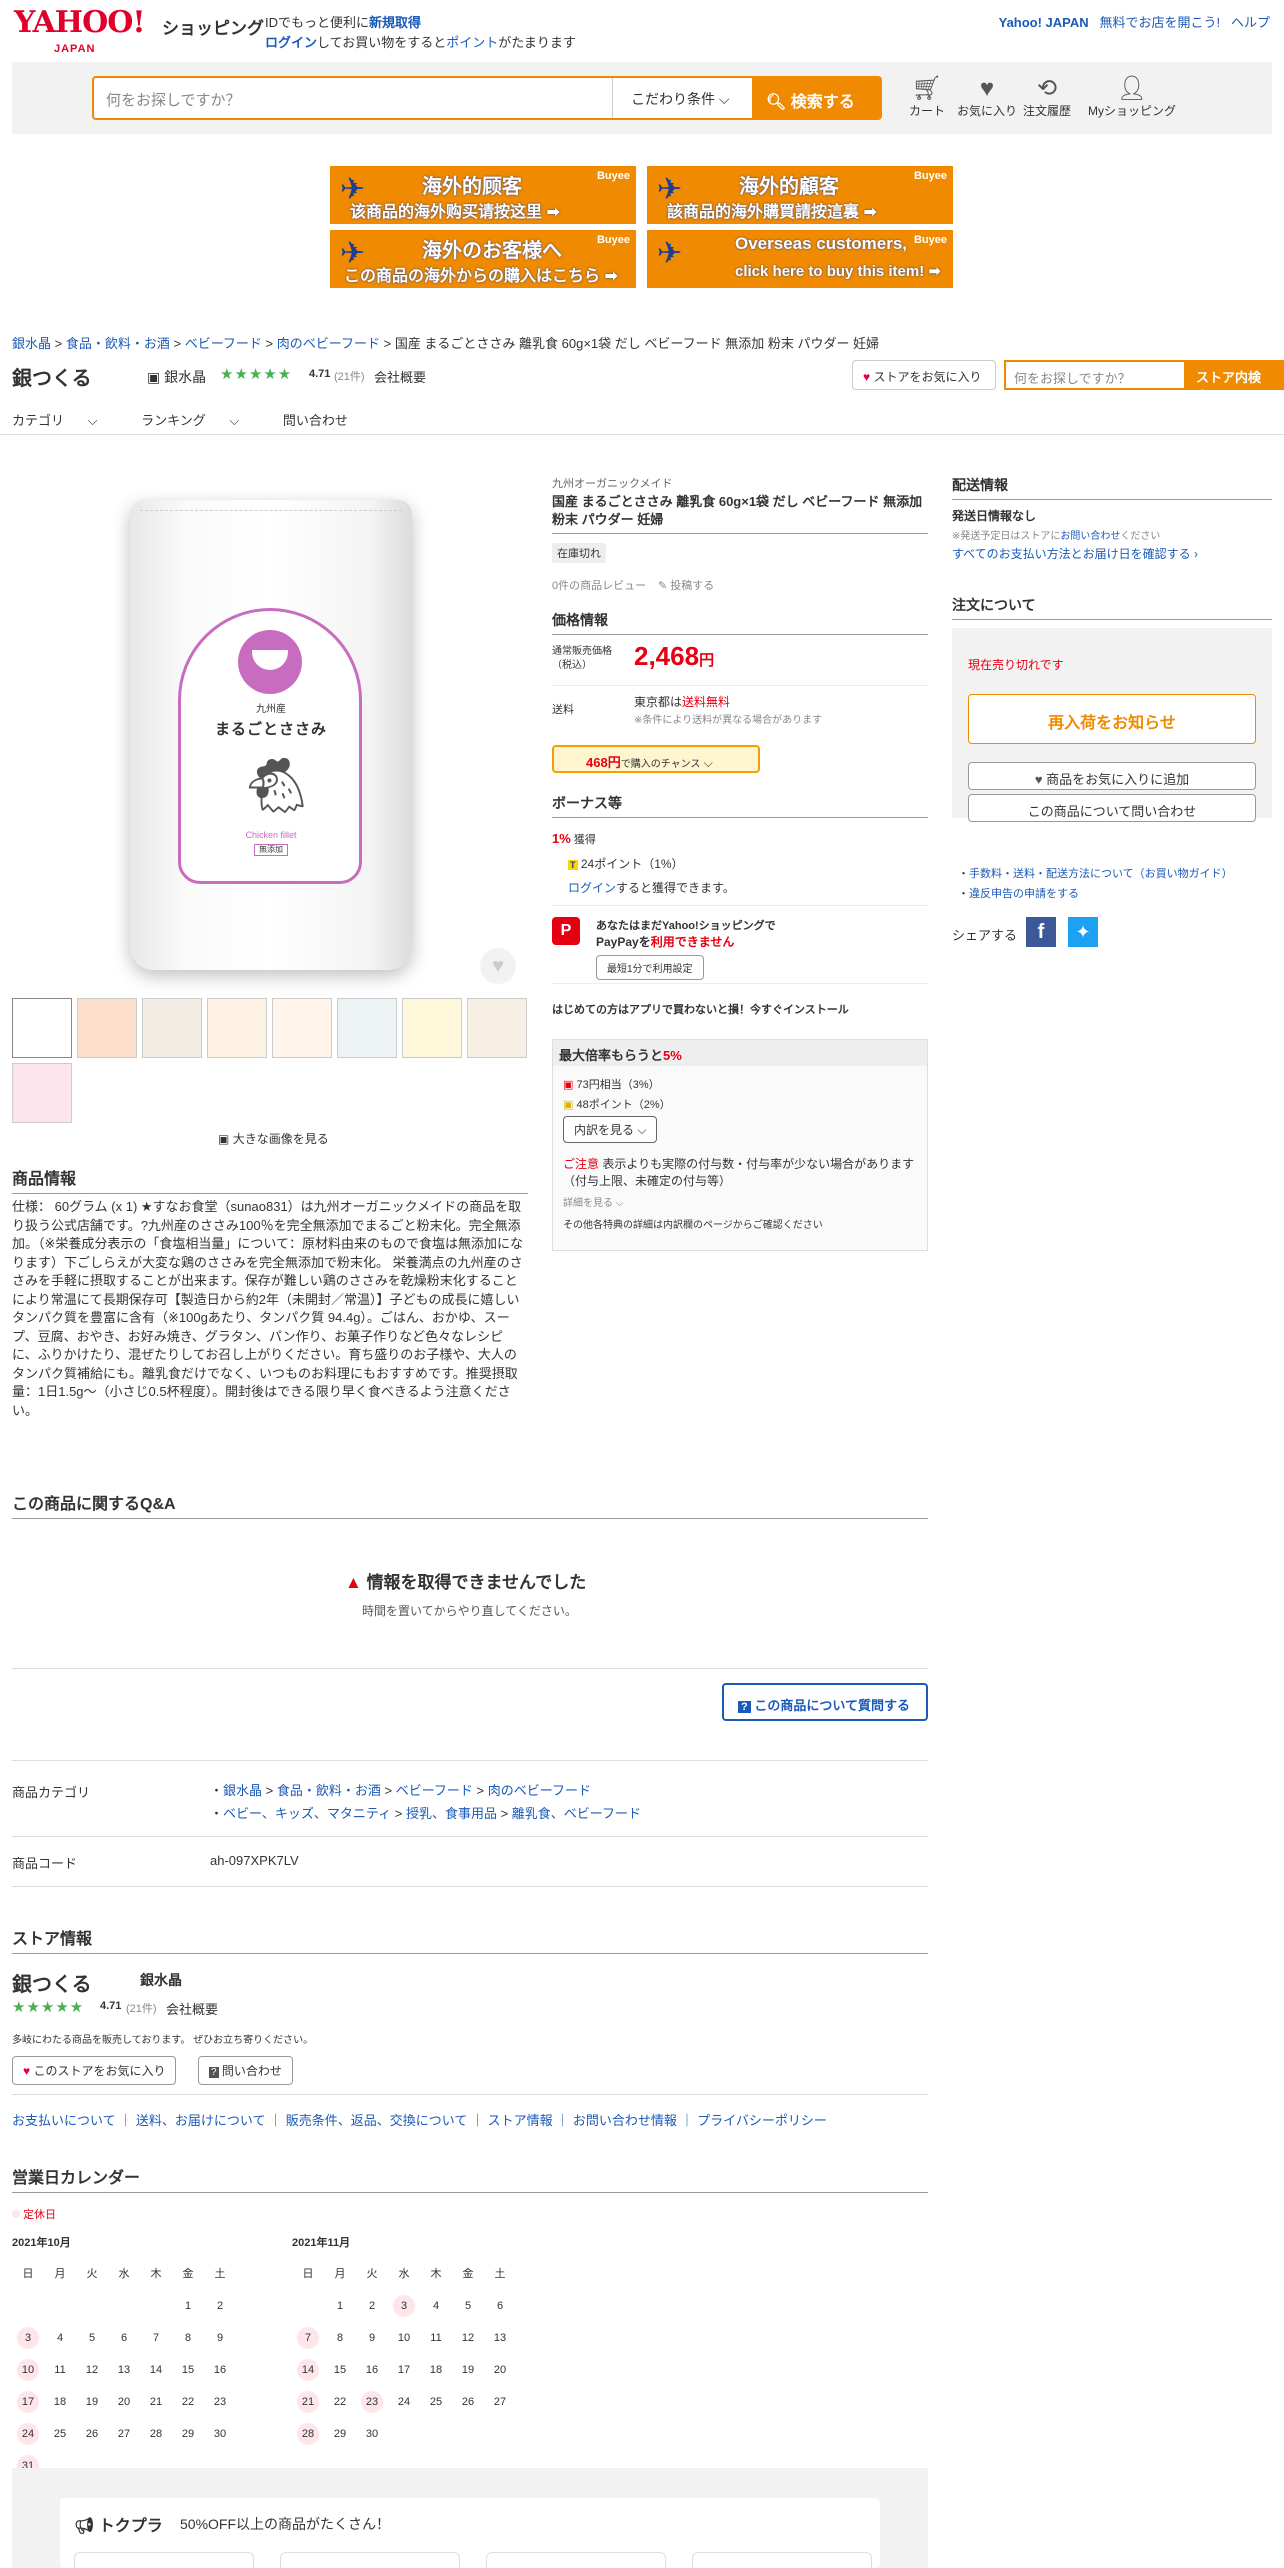 This screenshot has width=1284, height=2568. Describe the element at coordinates (762, 2120) in the screenshot. I see `footer-link: プライバシーポリシー` at that location.